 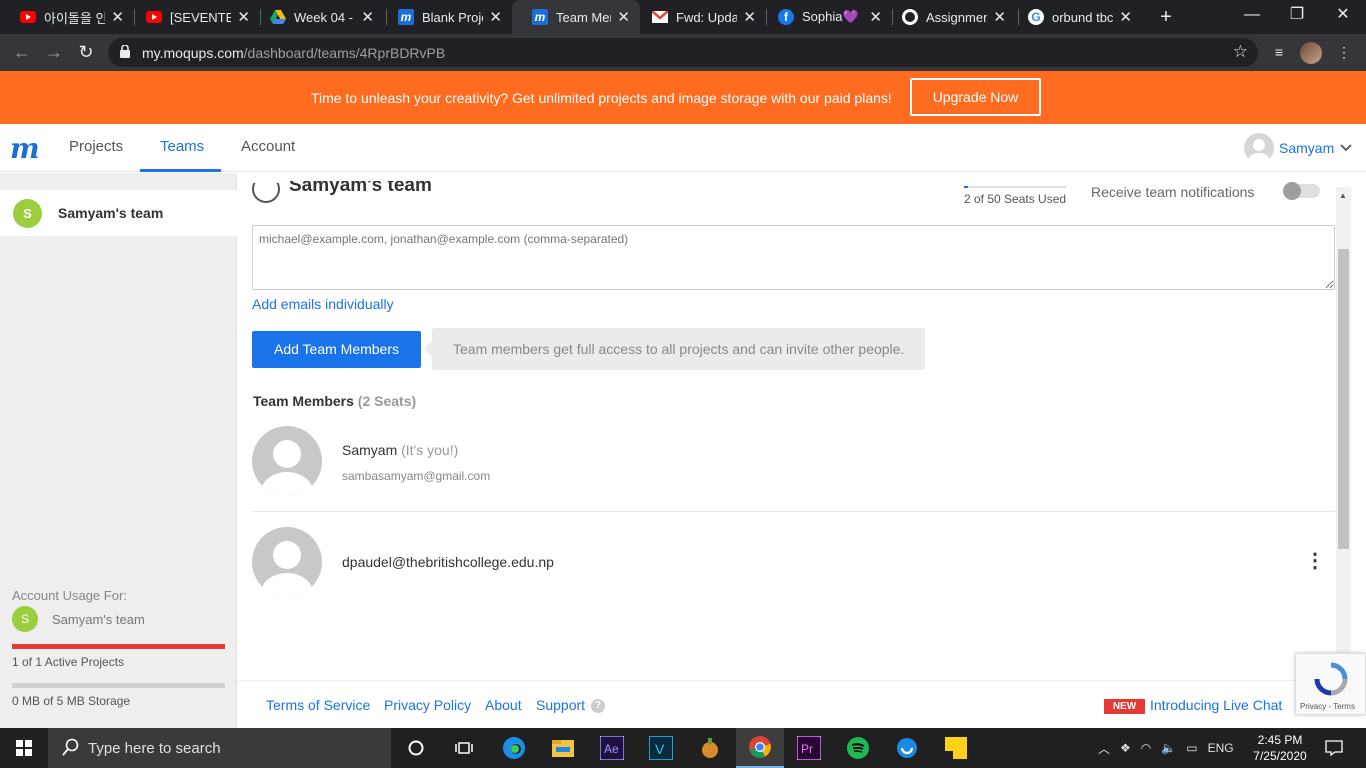 I want to click on user-avatar, so click(x=1259, y=148).